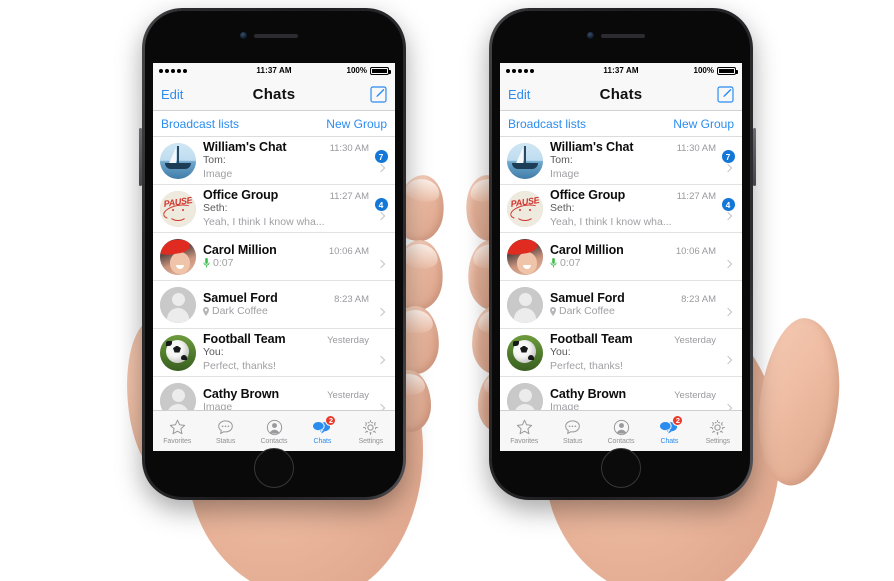 Image resolution: width=894 pixels, height=581 pixels. Describe the element at coordinates (218, 173) in the screenshot. I see `chat-preview: Image` at that location.